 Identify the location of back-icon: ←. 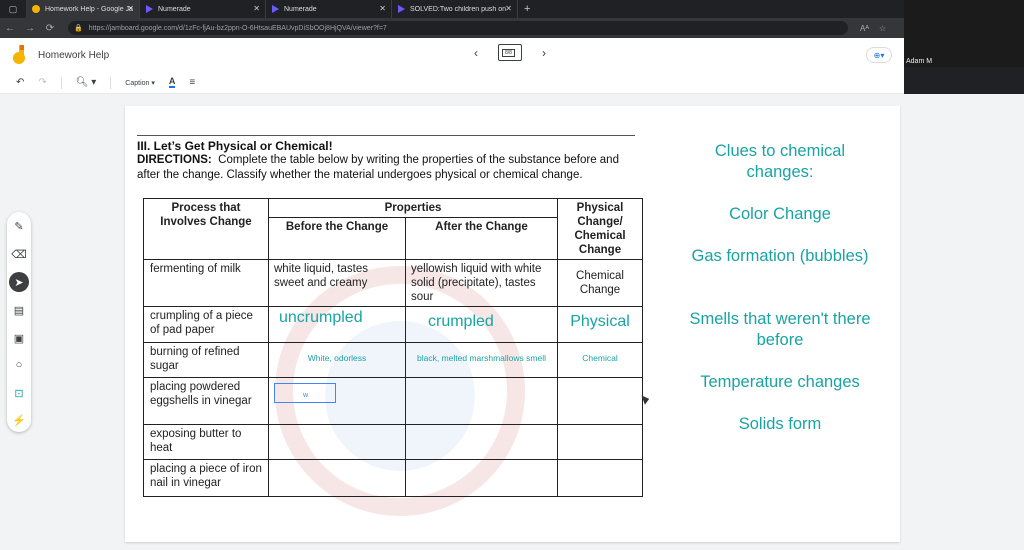
(10, 28).